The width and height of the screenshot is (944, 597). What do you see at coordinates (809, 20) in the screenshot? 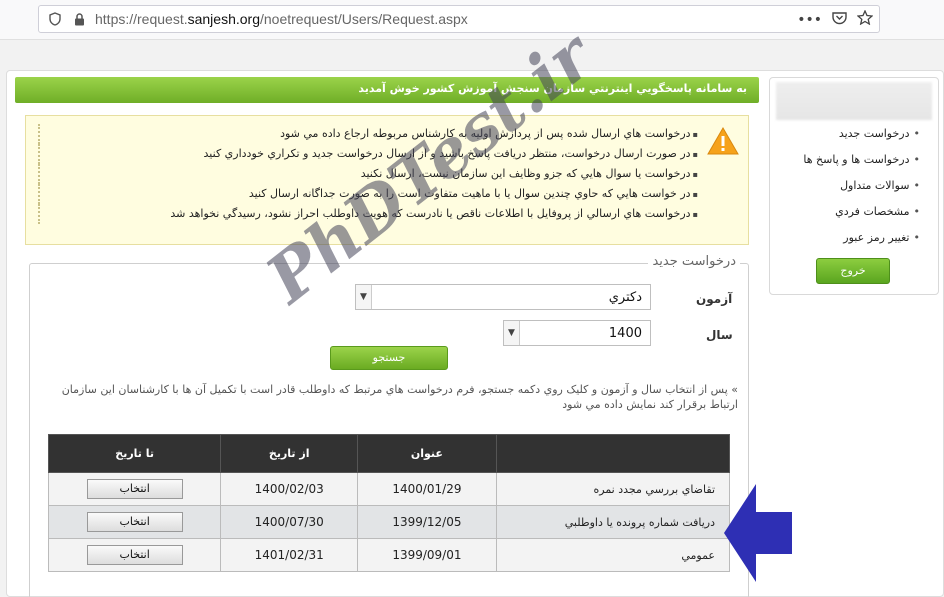
I see `more-icon: •••` at bounding box center [809, 20].